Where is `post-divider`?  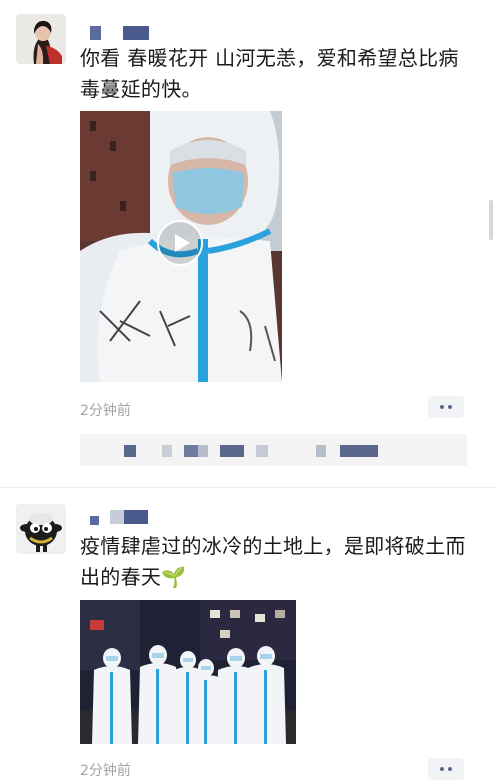 post-divider is located at coordinates (247, 487).